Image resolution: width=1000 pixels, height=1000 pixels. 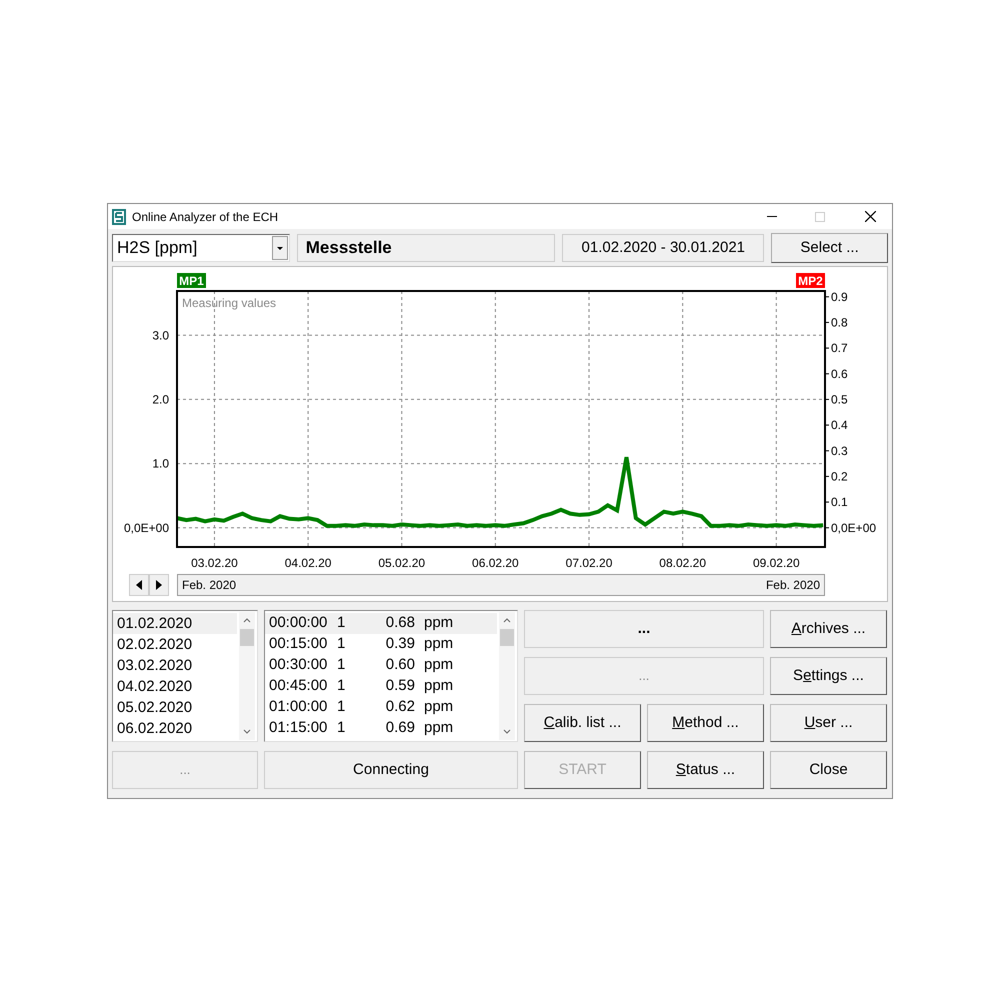 What do you see at coordinates (160, 463) in the screenshot?
I see `y-tick-label: 1.0` at bounding box center [160, 463].